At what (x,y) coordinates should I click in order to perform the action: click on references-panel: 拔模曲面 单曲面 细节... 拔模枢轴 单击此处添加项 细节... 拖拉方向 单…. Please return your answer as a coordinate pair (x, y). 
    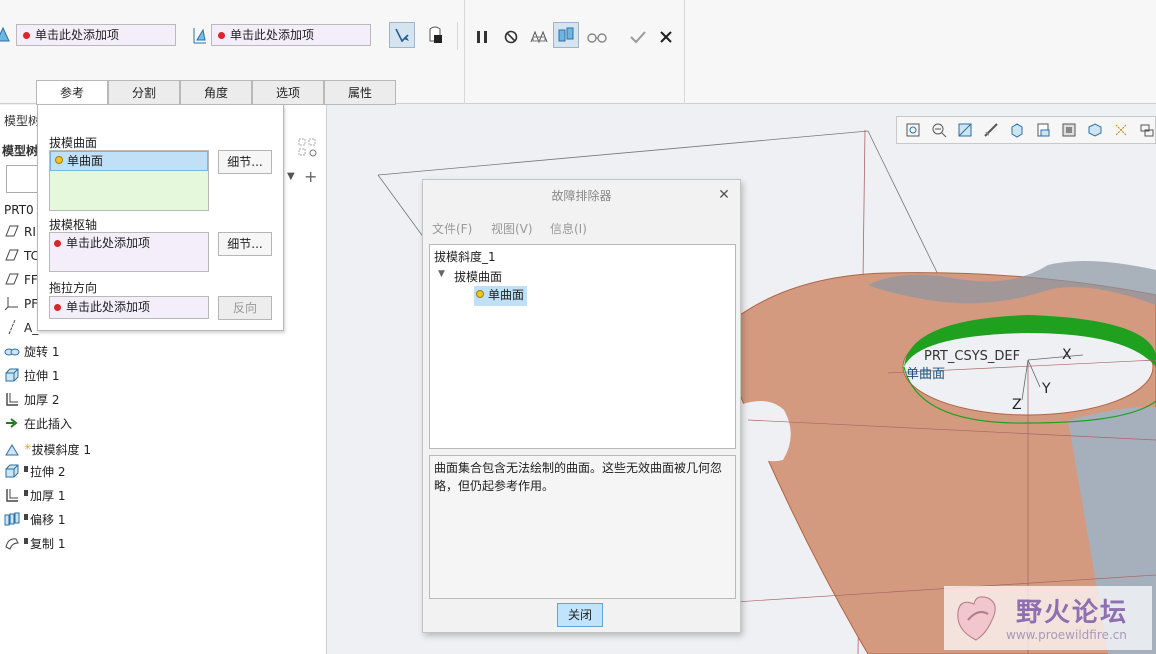
    Looking at the image, I should click on (160, 217).